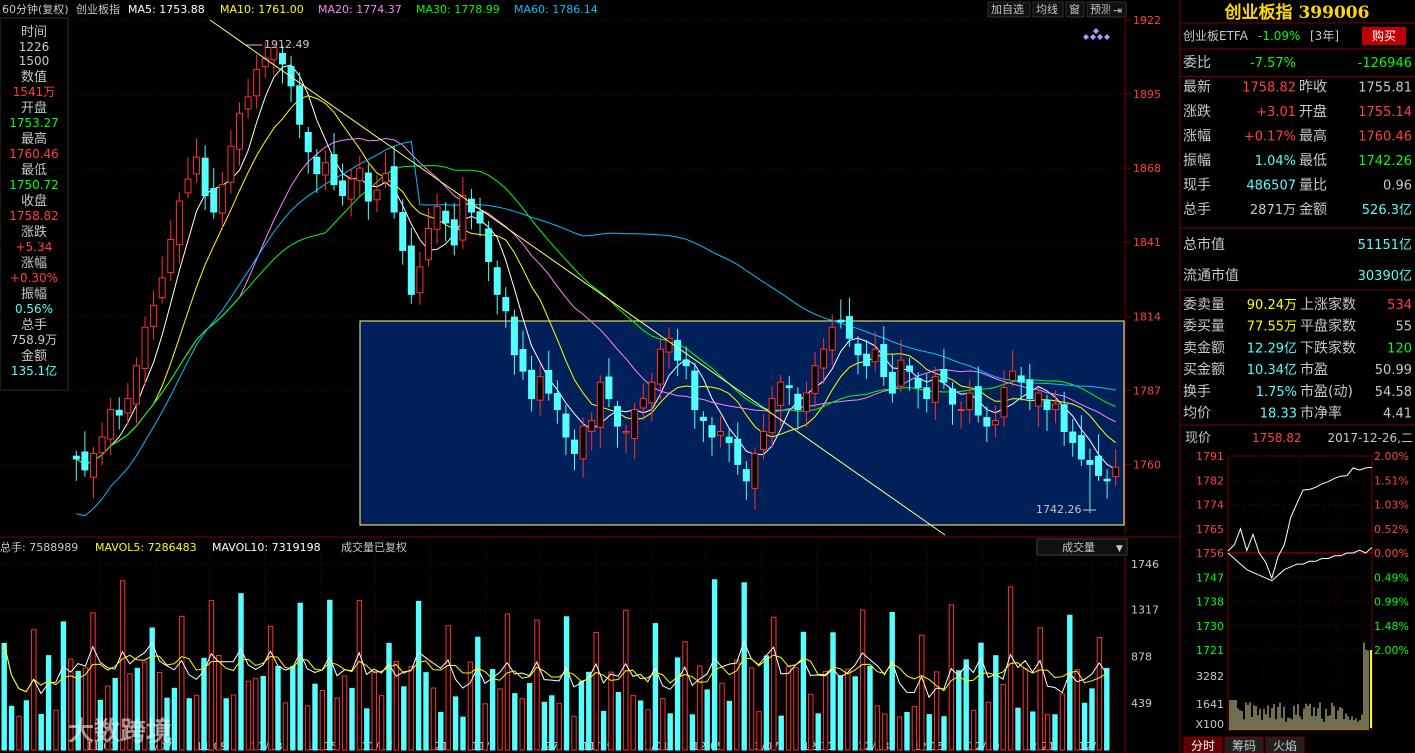 Image resolution: width=1415 pixels, height=753 pixels. I want to click on toolbar-button-0: 加自选, so click(1009, 9).